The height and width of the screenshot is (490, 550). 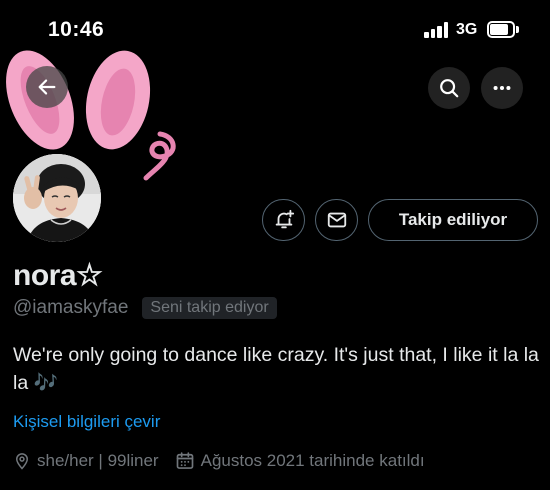 I want to click on avatar, so click(x=57, y=198).